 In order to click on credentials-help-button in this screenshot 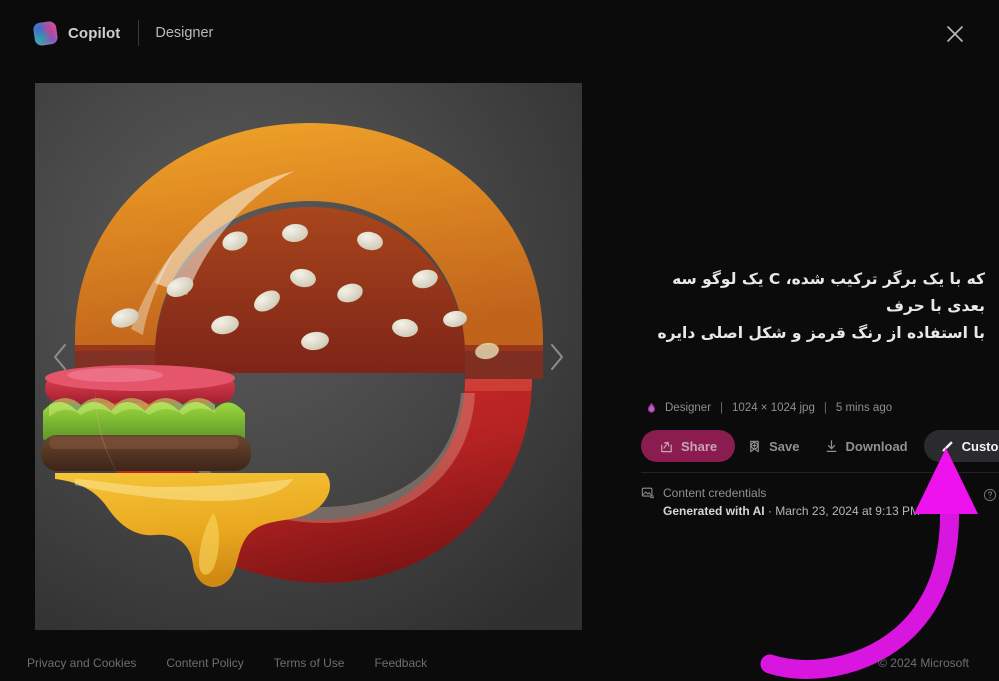, I will do `click(990, 495)`.